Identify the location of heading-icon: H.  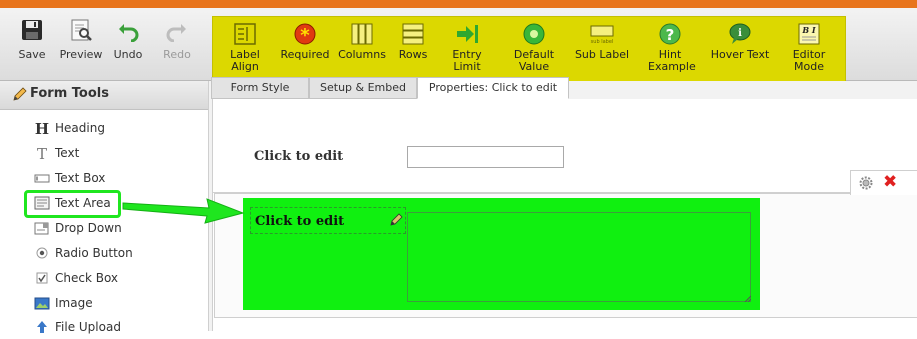
(42, 128).